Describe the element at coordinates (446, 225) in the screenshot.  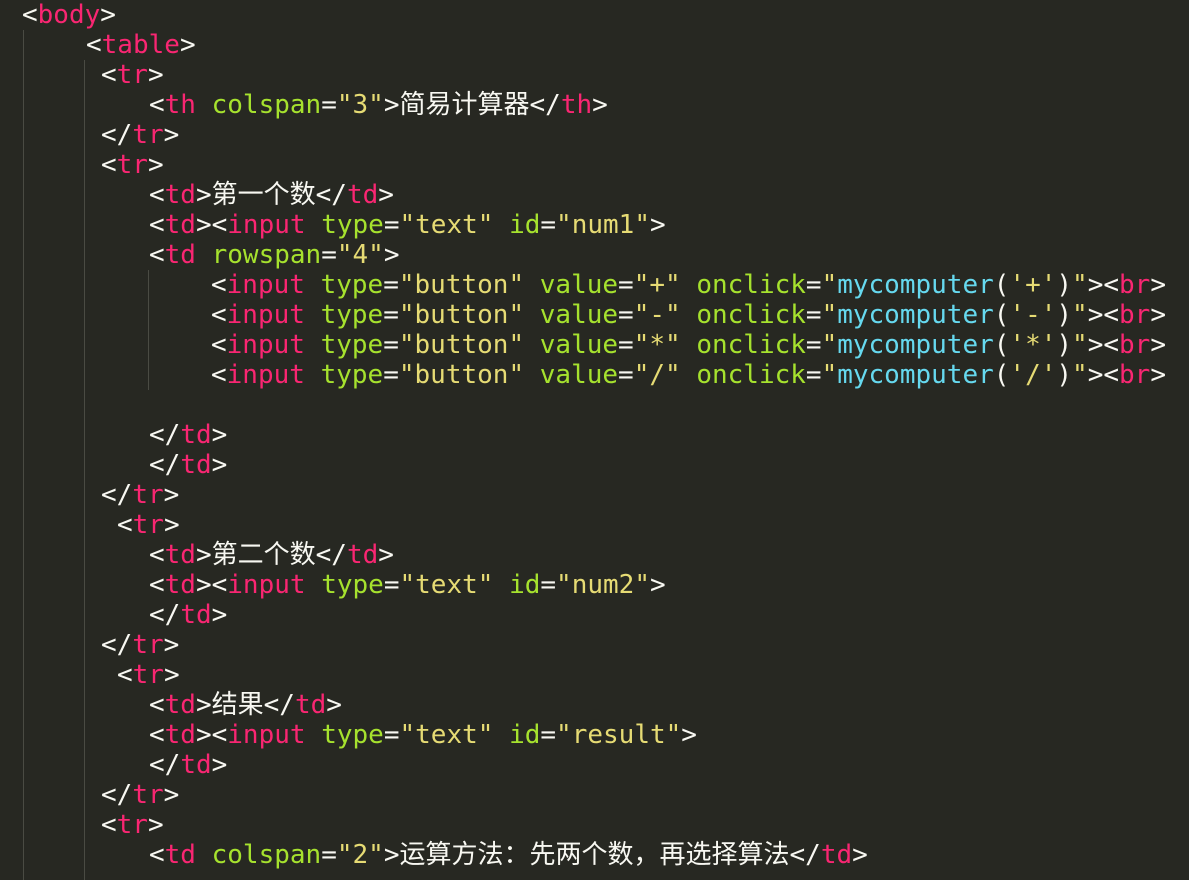
I see `code-token: "text"` at that location.